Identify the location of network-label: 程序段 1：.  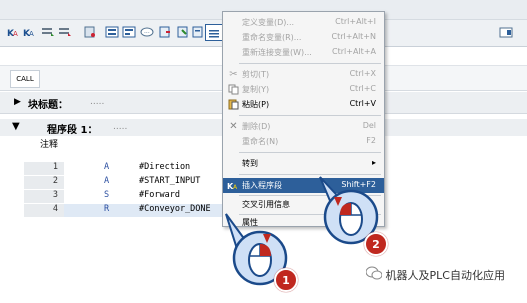
(72, 130).